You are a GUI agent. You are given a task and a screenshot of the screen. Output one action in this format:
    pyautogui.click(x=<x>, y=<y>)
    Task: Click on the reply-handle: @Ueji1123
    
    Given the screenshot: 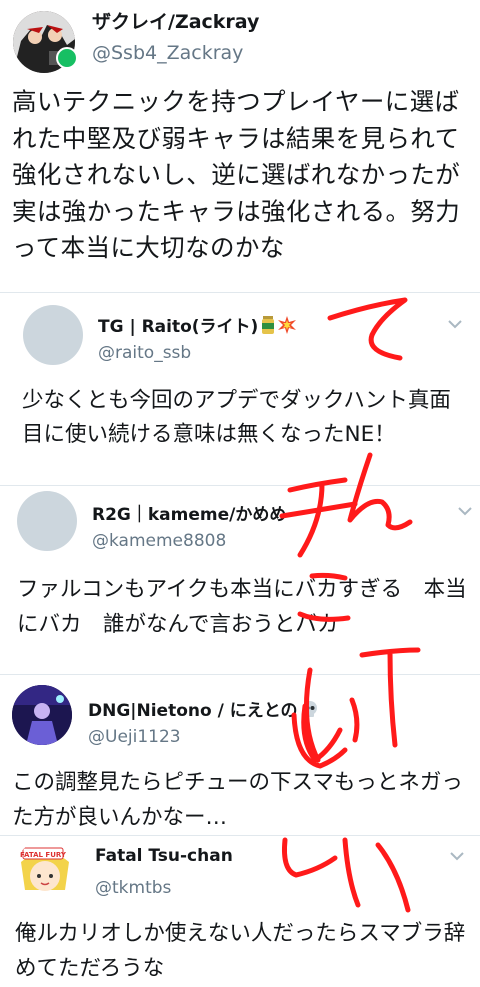 What is the action you would take?
    pyautogui.click(x=134, y=737)
    